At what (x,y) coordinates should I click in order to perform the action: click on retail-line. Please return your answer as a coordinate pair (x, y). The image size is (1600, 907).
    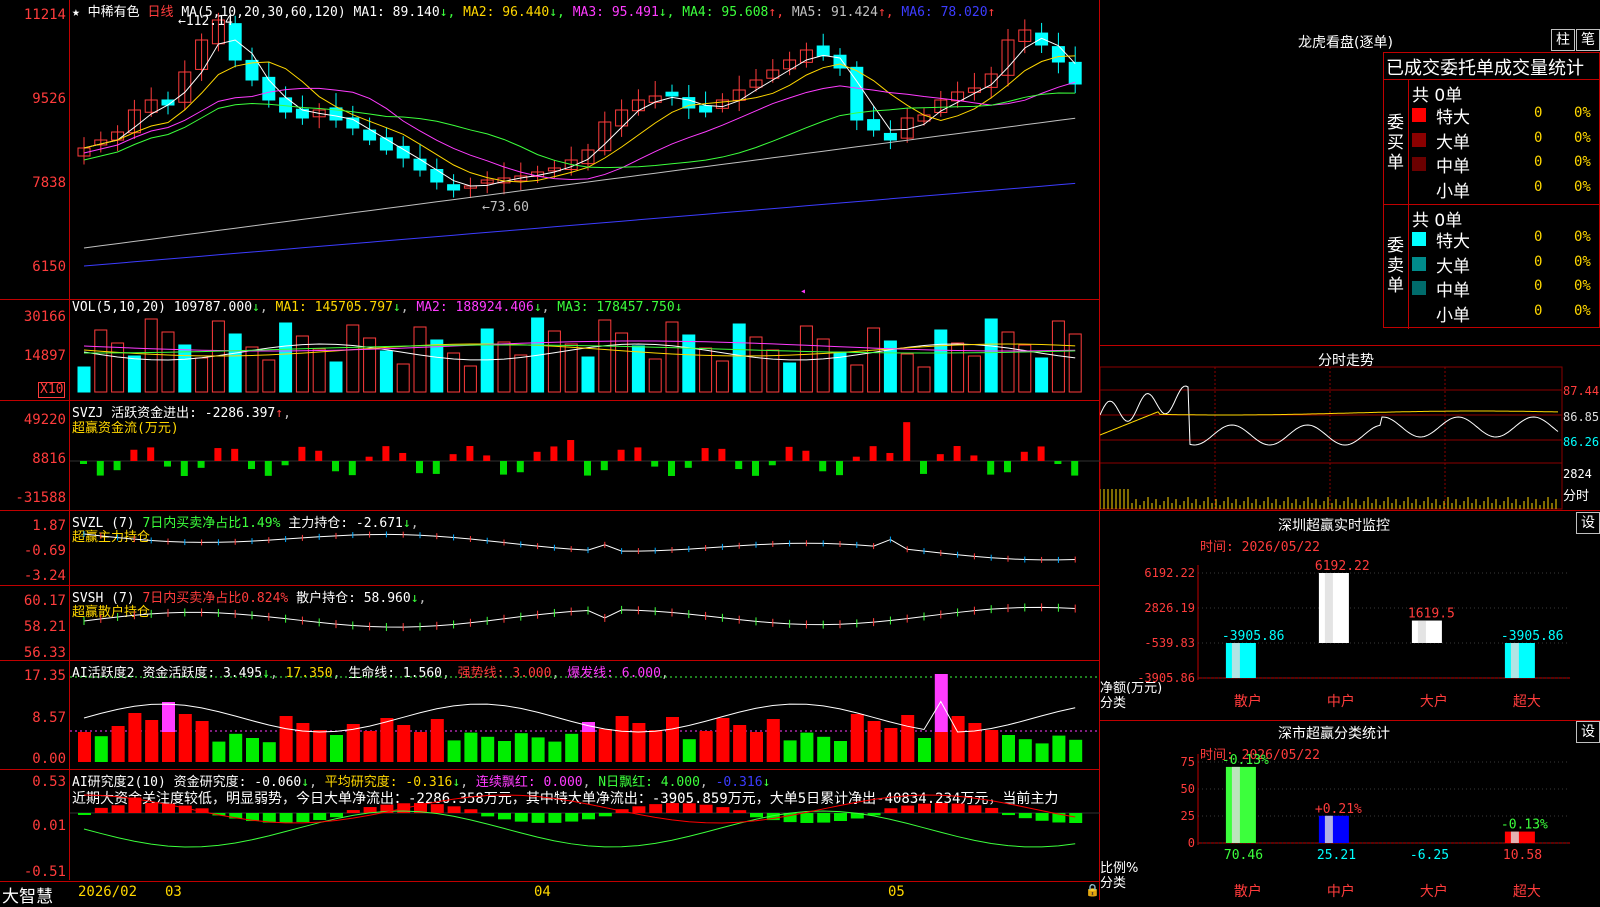
    Looking at the image, I should click on (579, 617).